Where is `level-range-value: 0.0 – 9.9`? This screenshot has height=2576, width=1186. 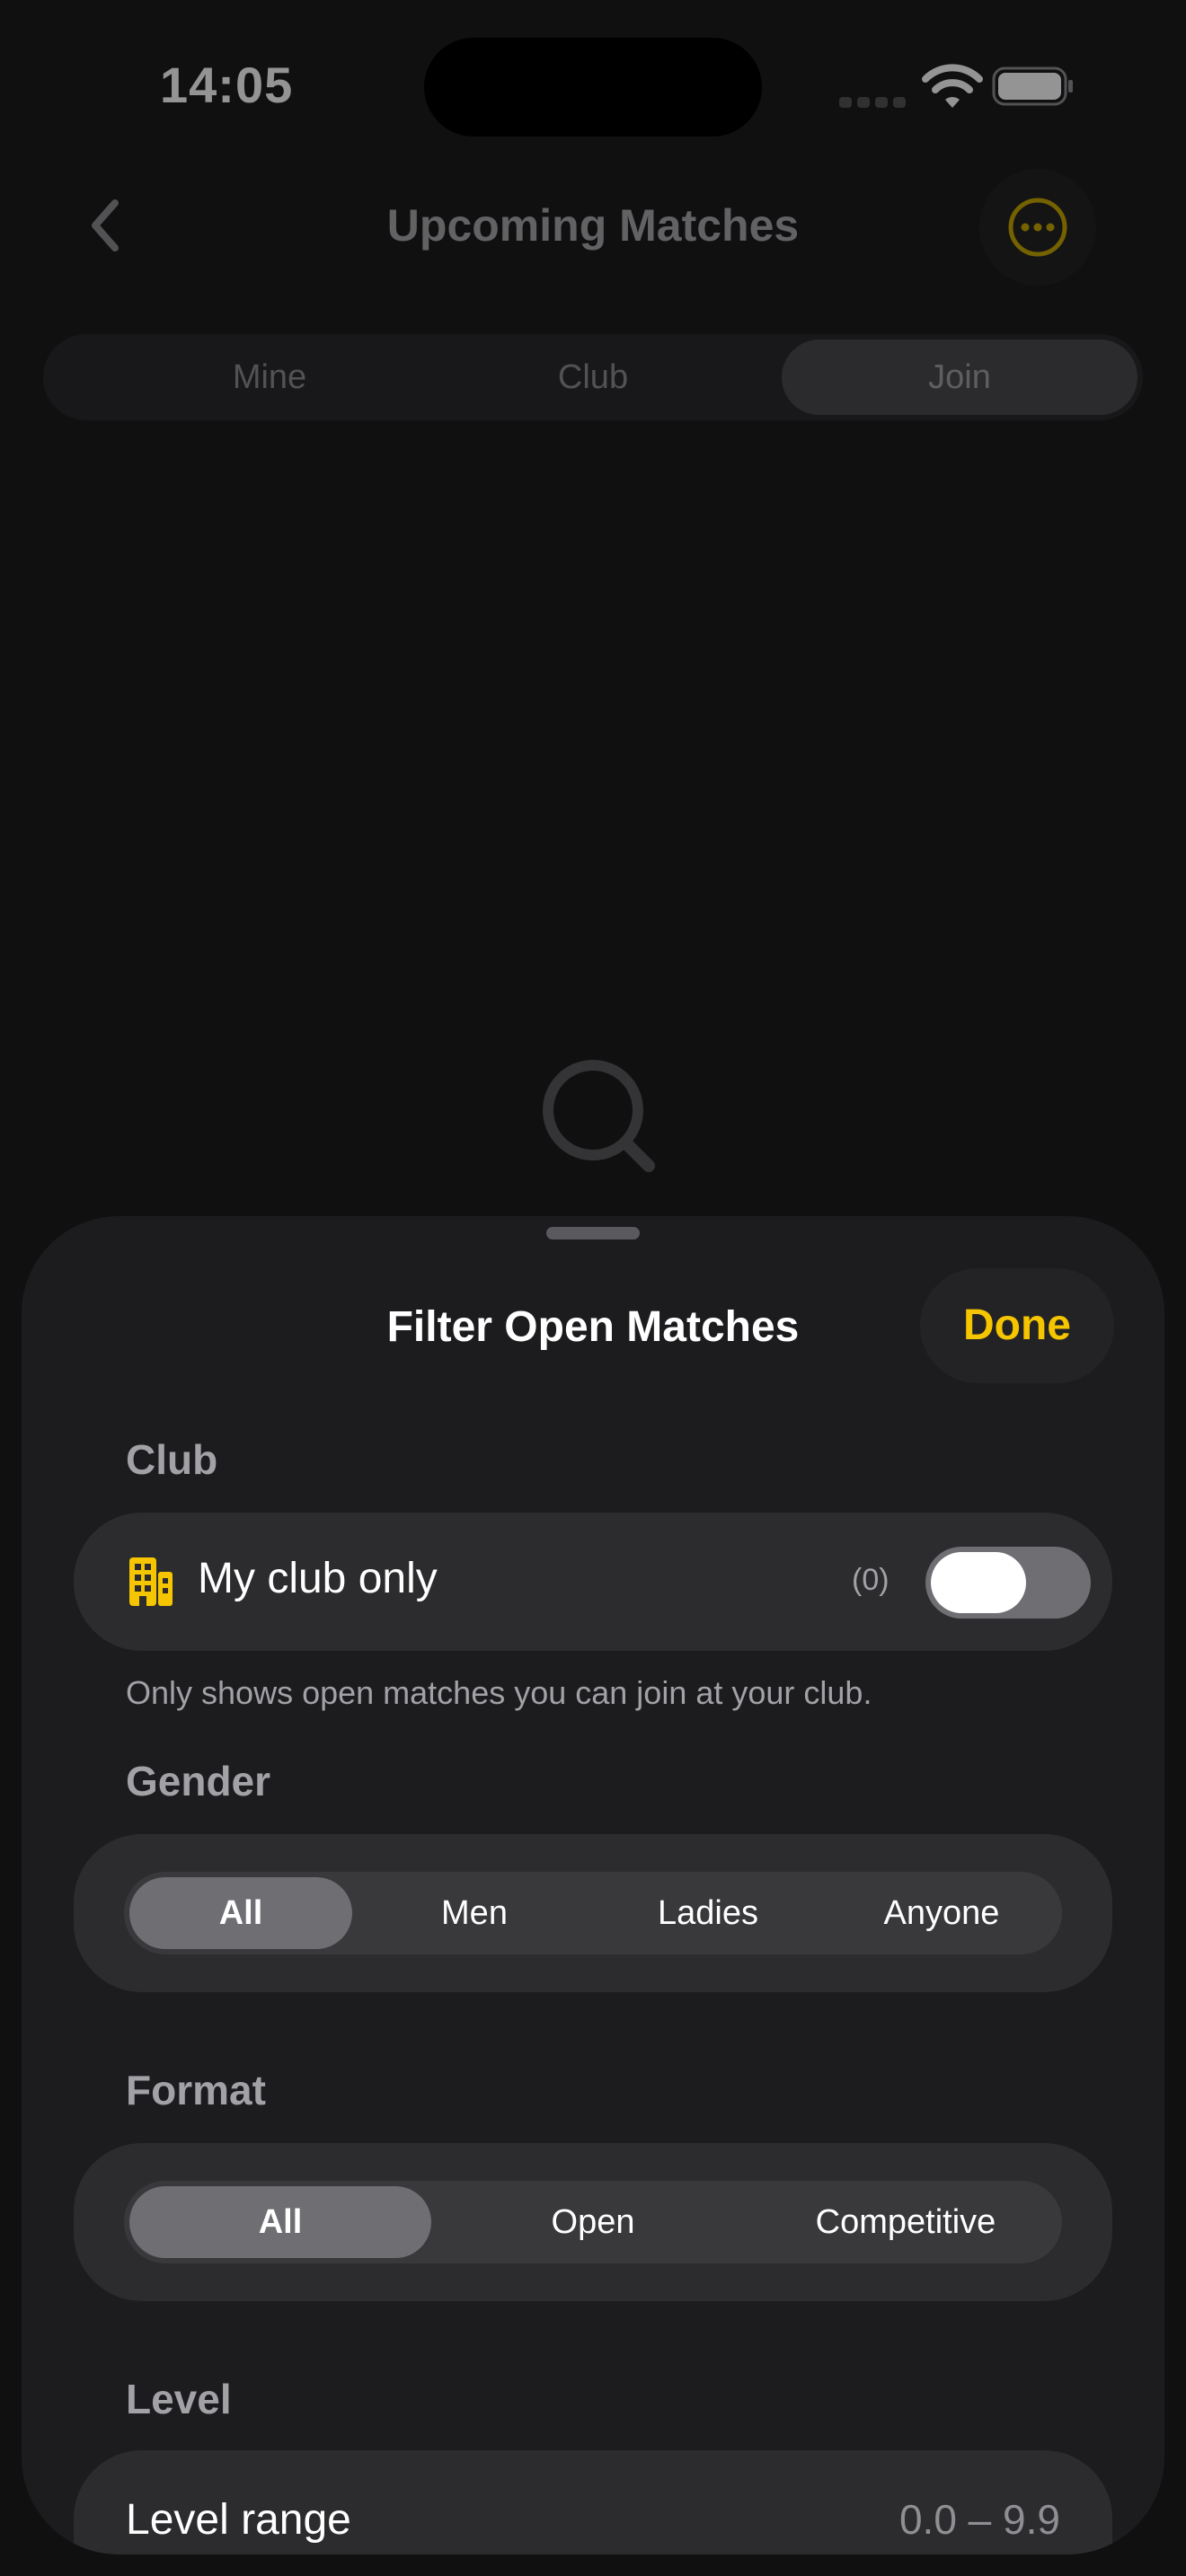
level-range-value: 0.0 – 9.9 is located at coordinates (979, 2519).